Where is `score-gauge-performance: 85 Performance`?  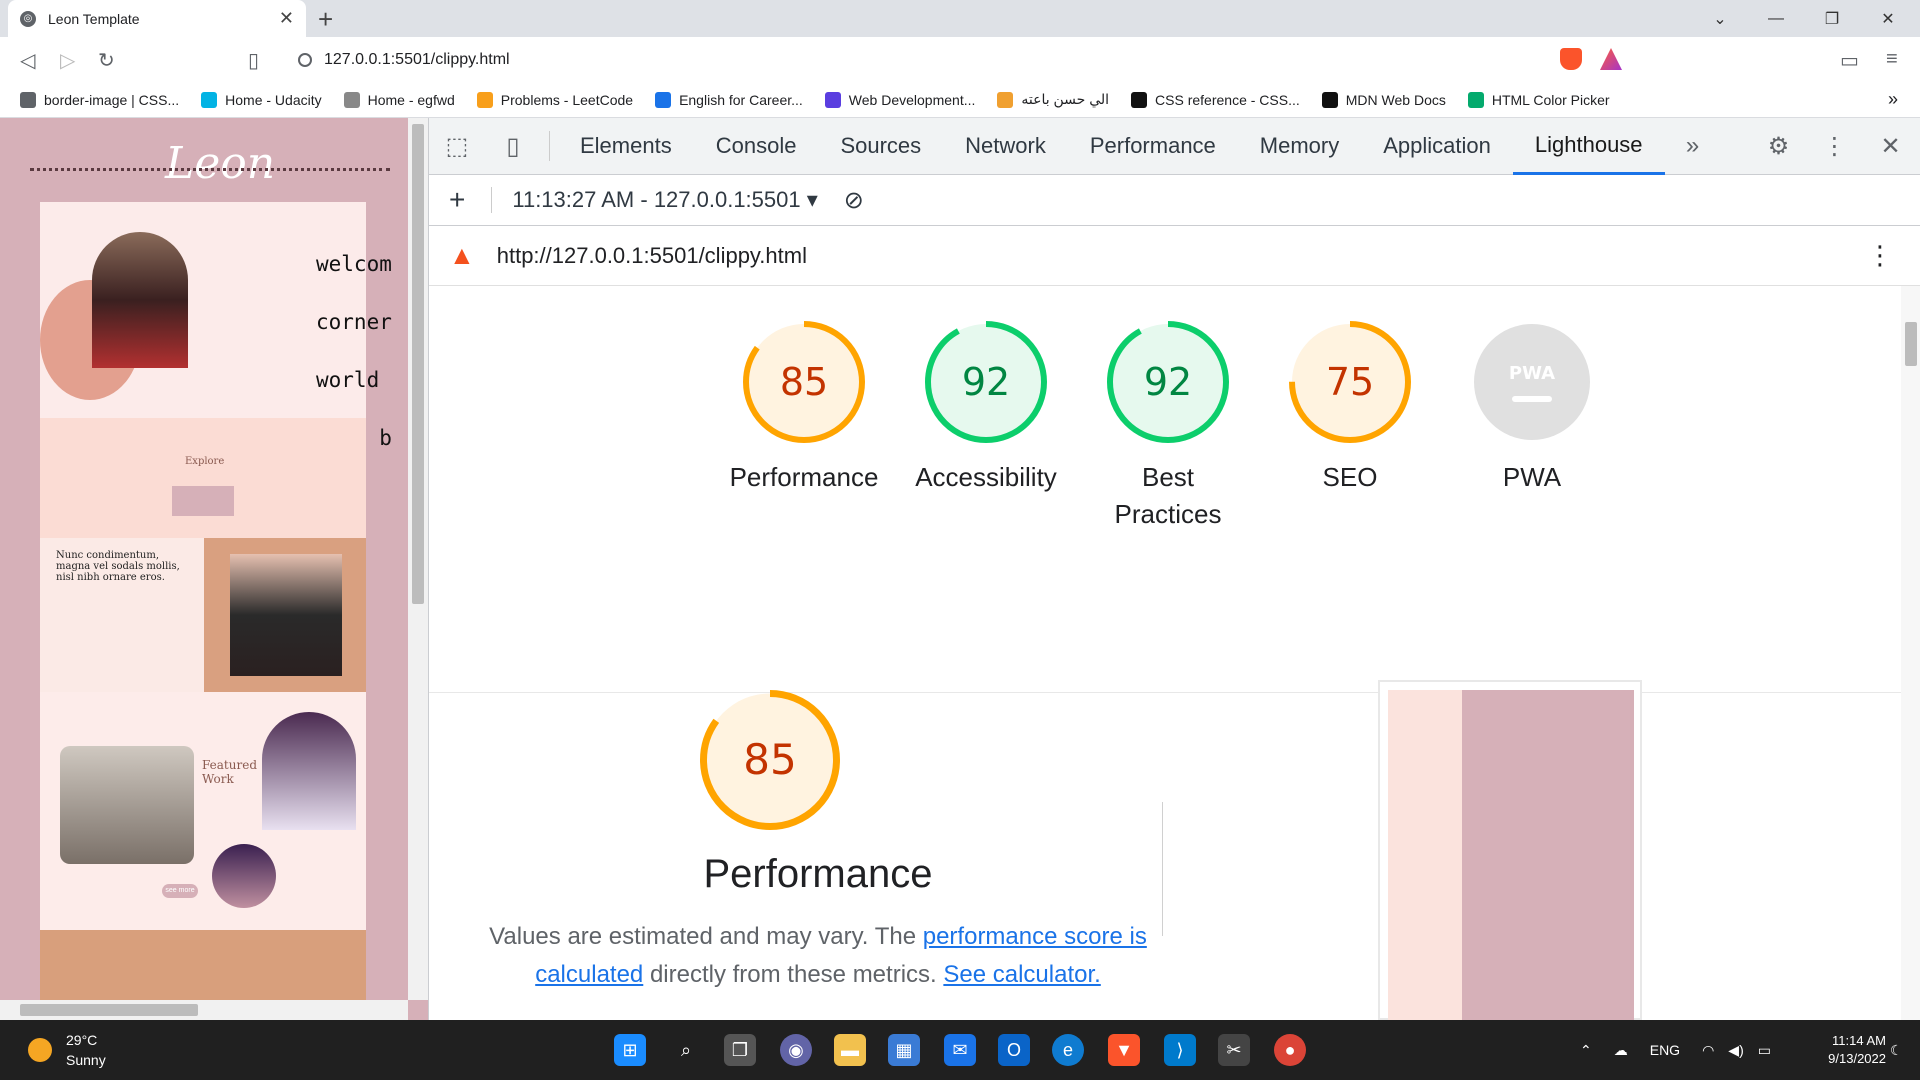 score-gauge-performance: 85 Performance is located at coordinates (804, 408).